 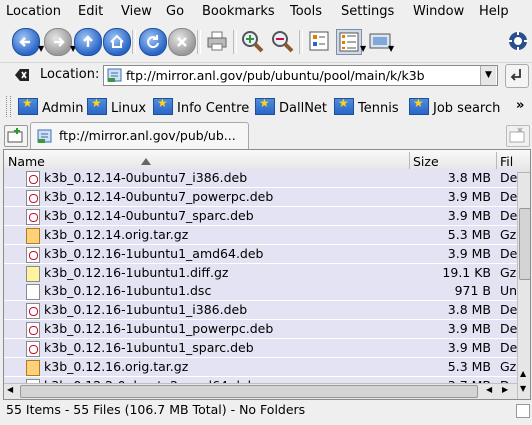 What do you see at coordinates (509, 291) in the screenshot?
I see `file-type: Un` at bounding box center [509, 291].